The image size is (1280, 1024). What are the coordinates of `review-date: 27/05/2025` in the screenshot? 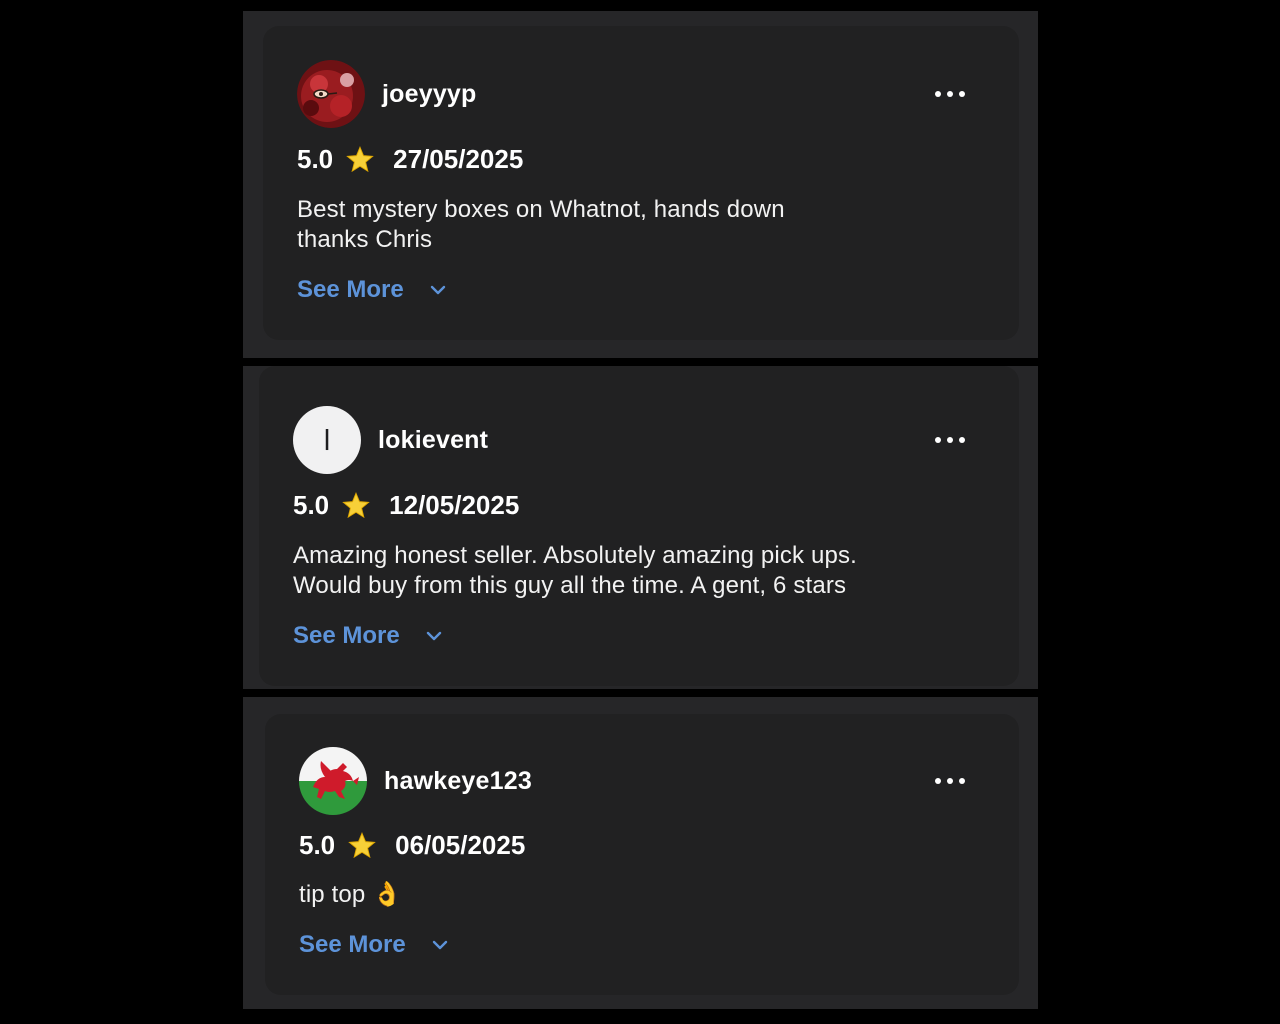 It's located at (458, 159).